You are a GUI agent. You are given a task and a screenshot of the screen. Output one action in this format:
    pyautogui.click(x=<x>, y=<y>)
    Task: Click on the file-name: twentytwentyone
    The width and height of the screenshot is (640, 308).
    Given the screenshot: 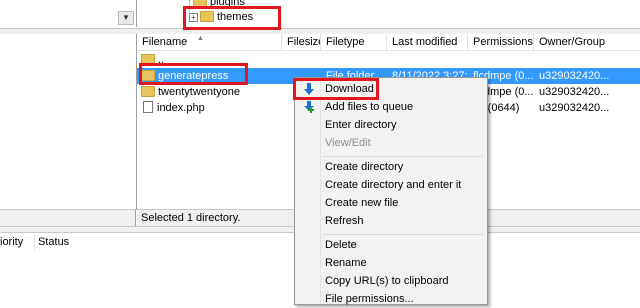 What is the action you would take?
    pyautogui.click(x=199, y=92)
    